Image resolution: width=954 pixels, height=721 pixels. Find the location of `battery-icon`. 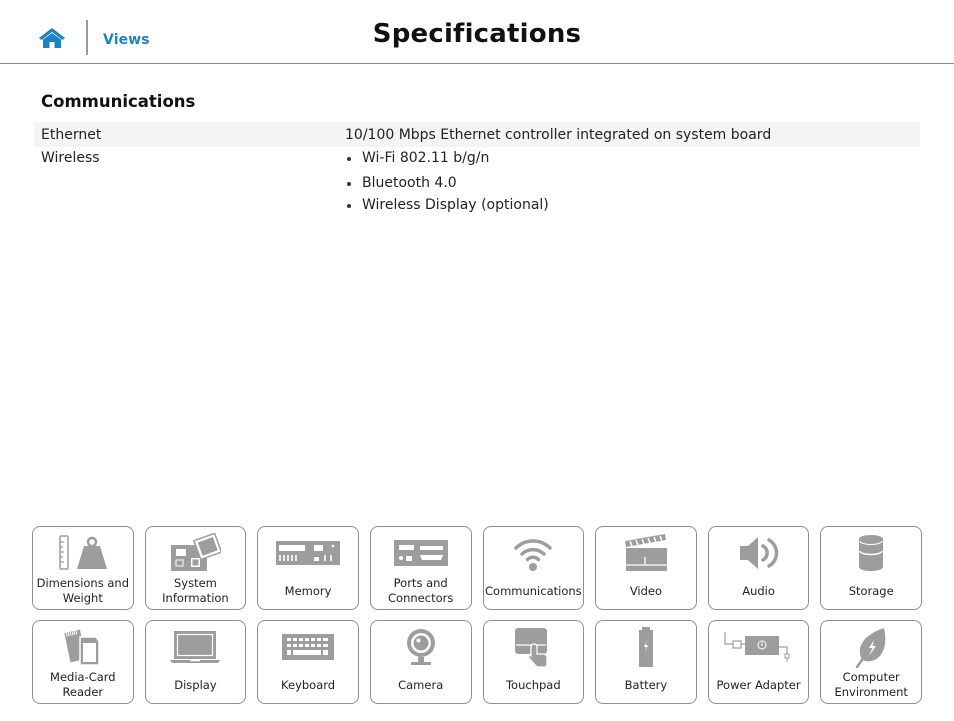

battery-icon is located at coordinates (645, 647).